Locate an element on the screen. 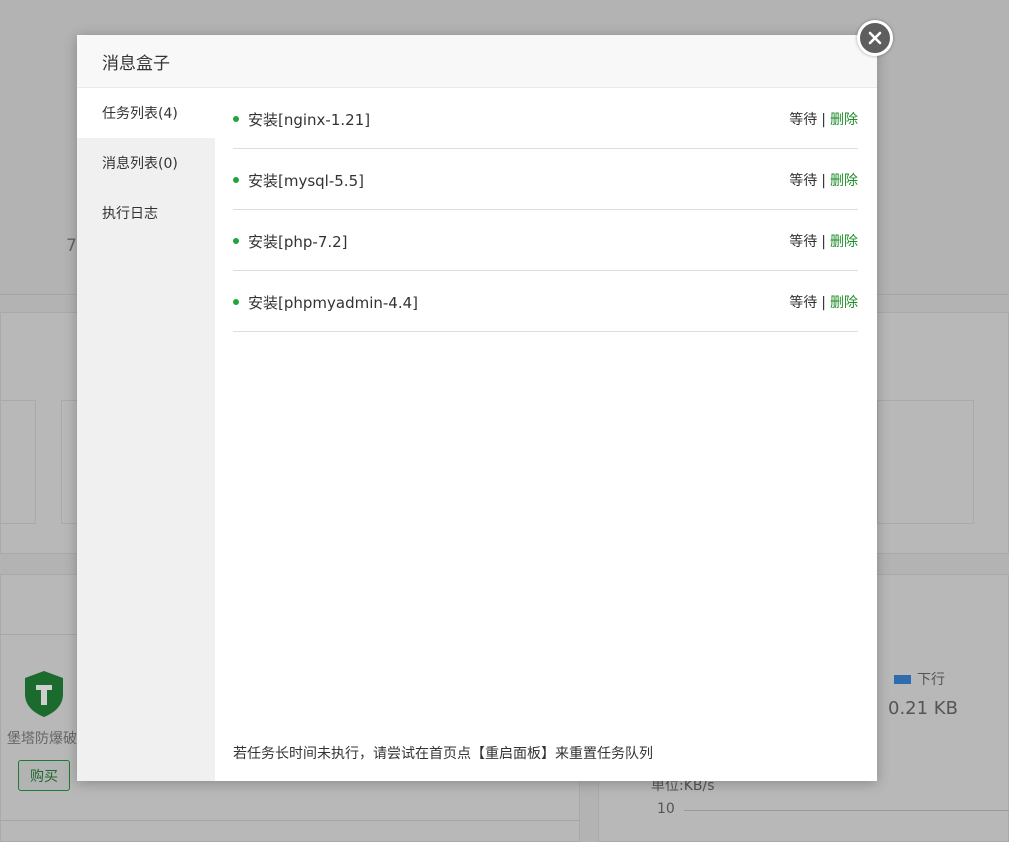 The width and height of the screenshot is (1009, 842). dialog-sidebar: 任务列表(4) 消息列表(0) 执行日志 is located at coordinates (146, 434).